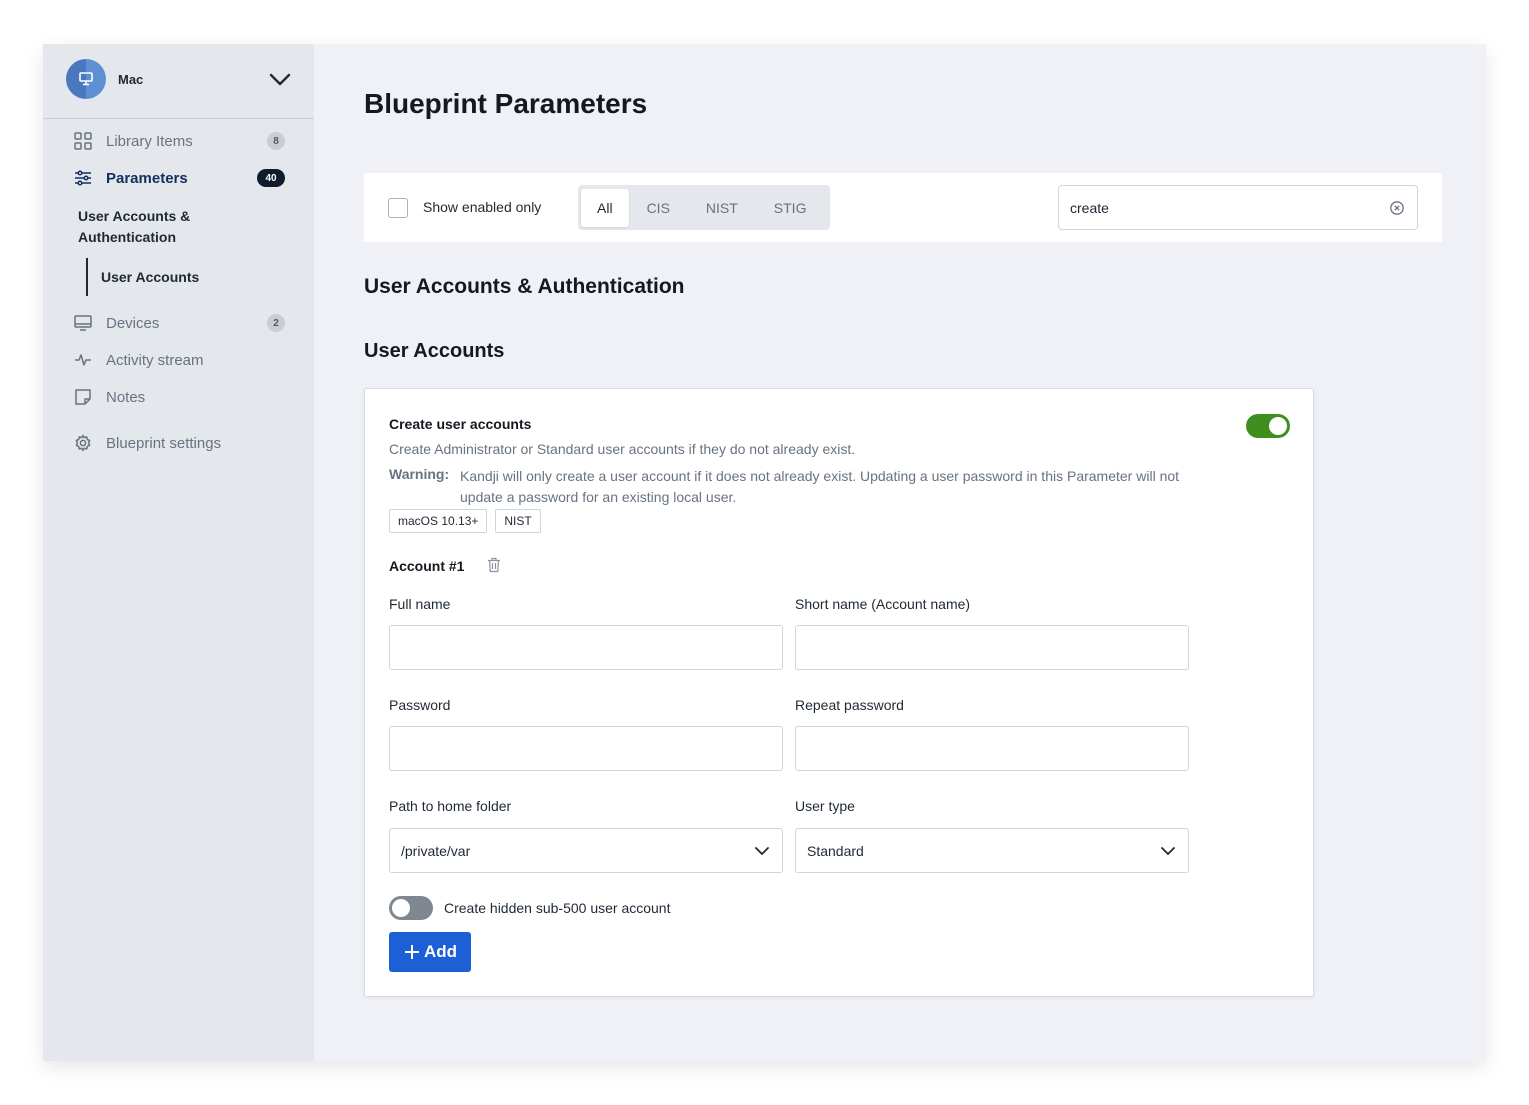  Describe the element at coordinates (450, 806) in the screenshot. I see `home-folder-label: Path to home folder` at that location.